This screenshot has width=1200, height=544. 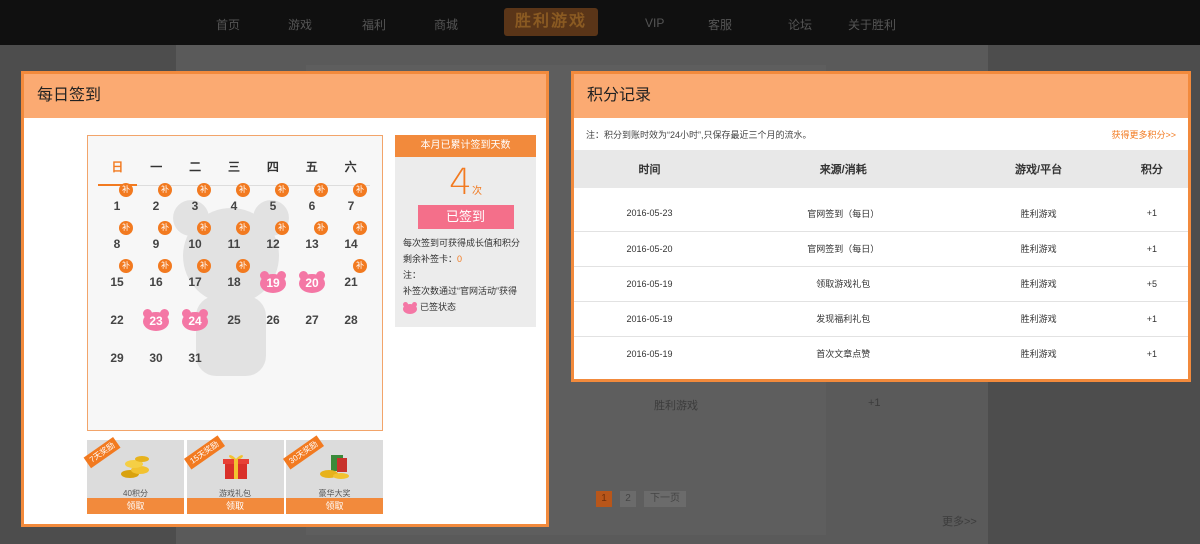 I want to click on nav-service: 客服, so click(x=720, y=24).